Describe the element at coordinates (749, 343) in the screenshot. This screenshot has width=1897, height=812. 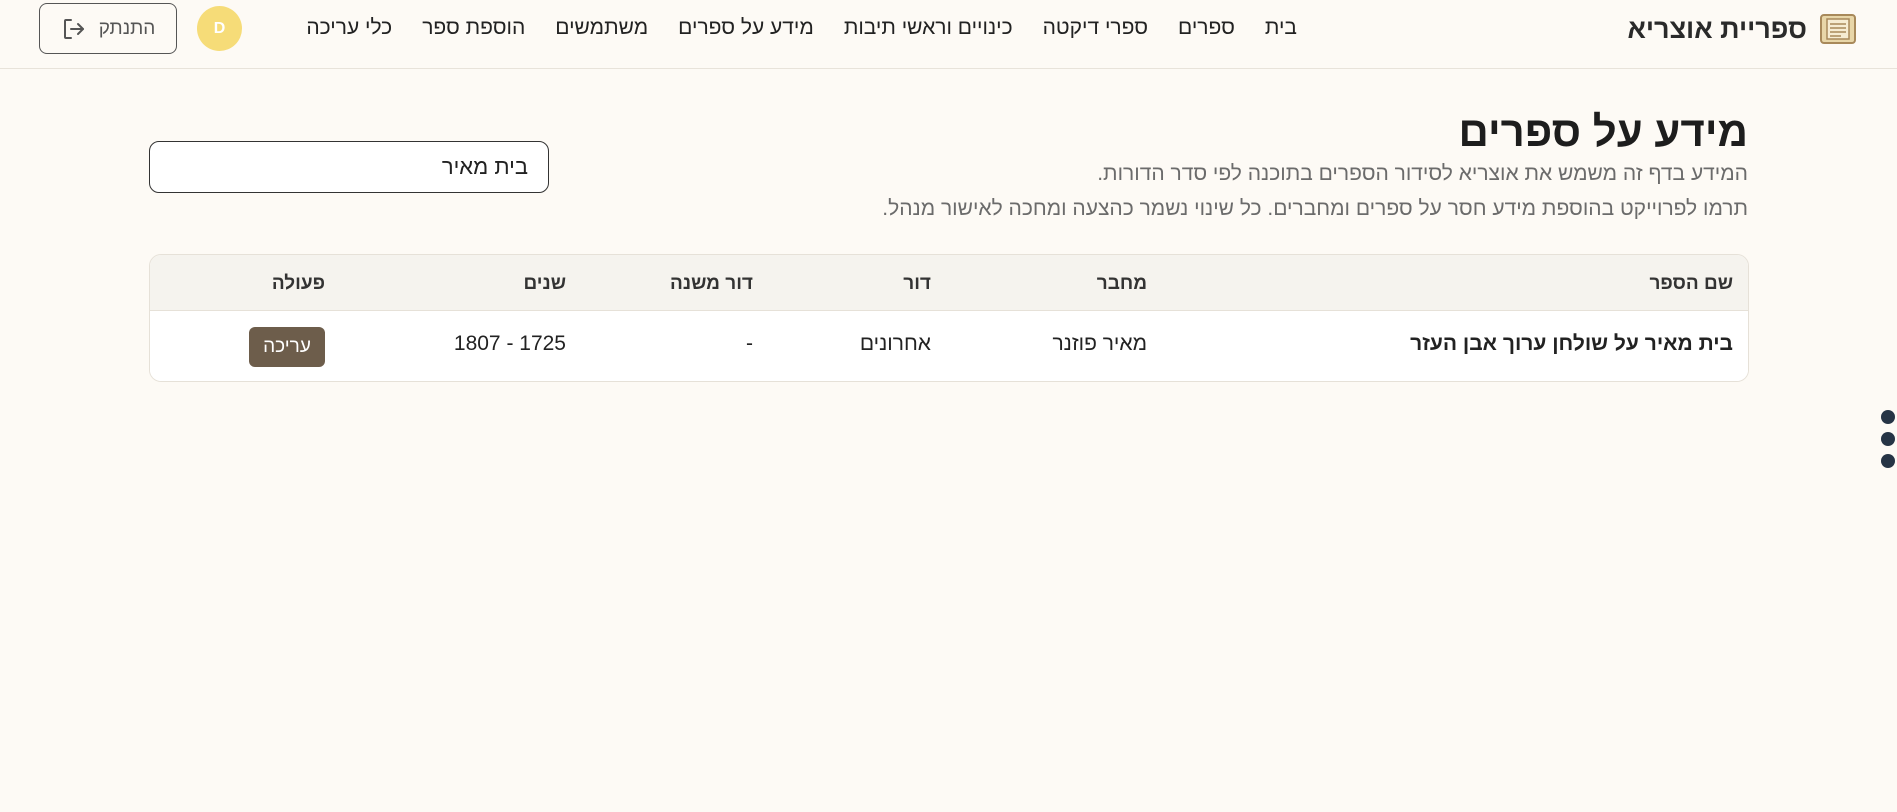
I see `cell-sub-generation: -` at that location.